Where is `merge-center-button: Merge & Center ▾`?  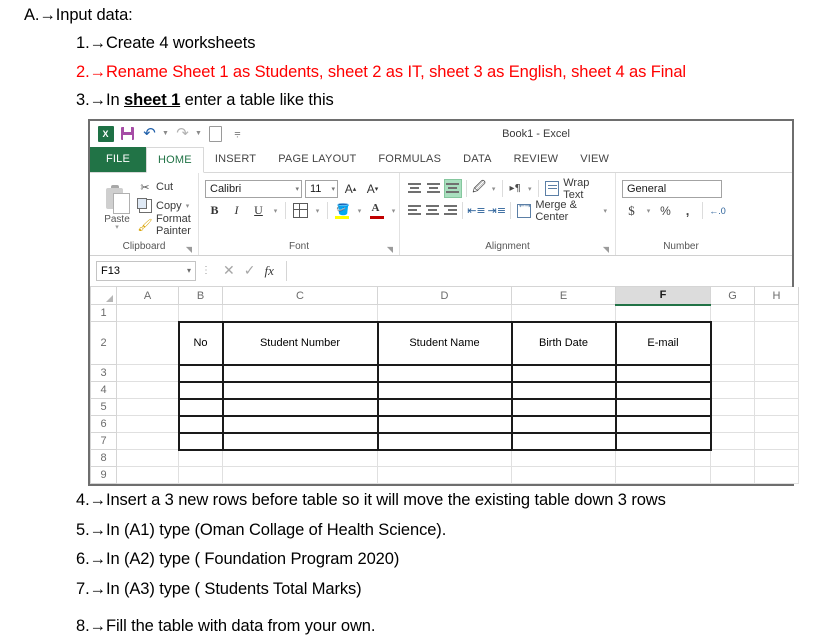 merge-center-button: Merge & Center ▾ is located at coordinates (562, 211).